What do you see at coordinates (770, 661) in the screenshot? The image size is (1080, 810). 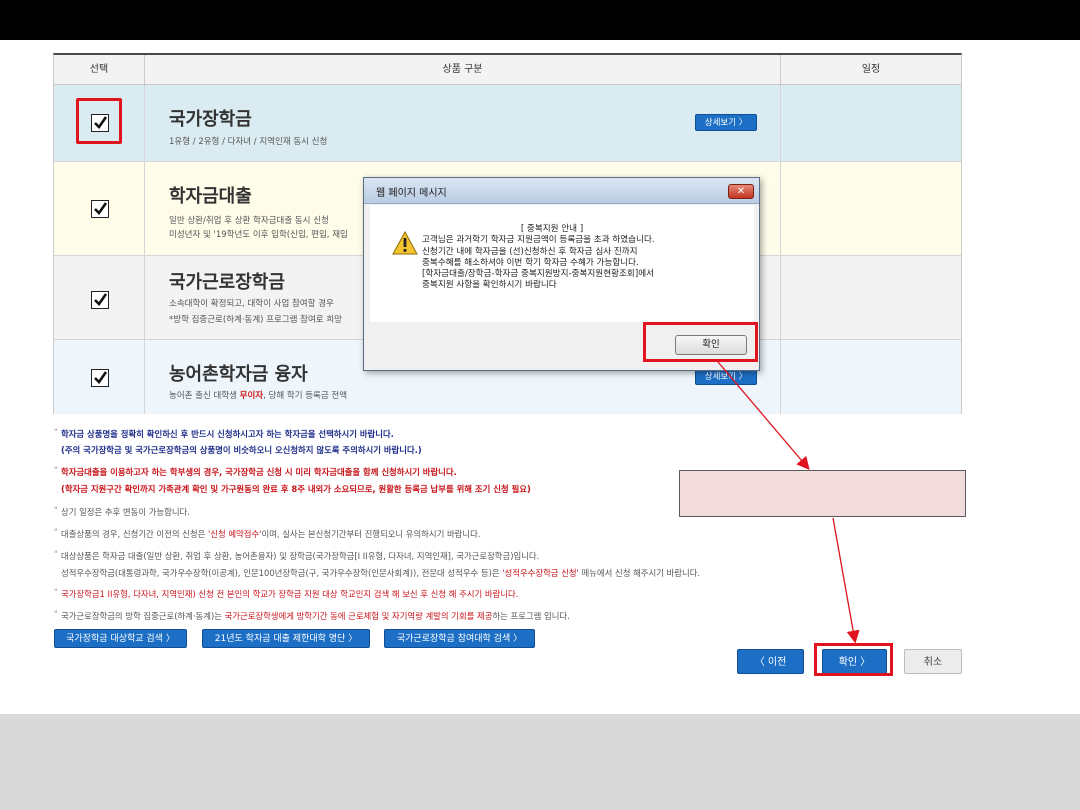 I see `prev-button: 〈 이전` at bounding box center [770, 661].